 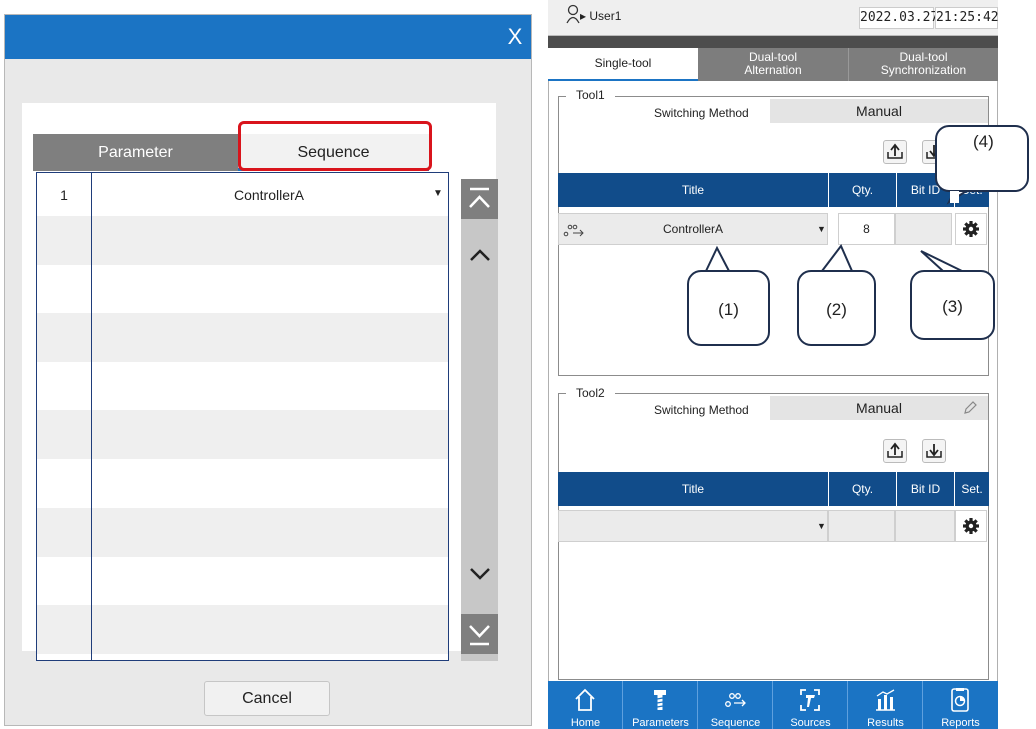 What do you see at coordinates (960, 723) in the screenshot?
I see `nav-label: Reports` at bounding box center [960, 723].